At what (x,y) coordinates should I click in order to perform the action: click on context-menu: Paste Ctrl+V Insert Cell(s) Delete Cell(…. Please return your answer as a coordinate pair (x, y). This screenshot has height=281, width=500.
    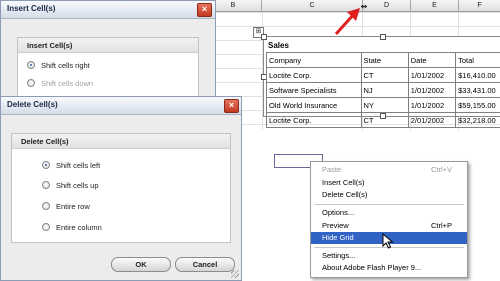
    Looking at the image, I should click on (389, 219).